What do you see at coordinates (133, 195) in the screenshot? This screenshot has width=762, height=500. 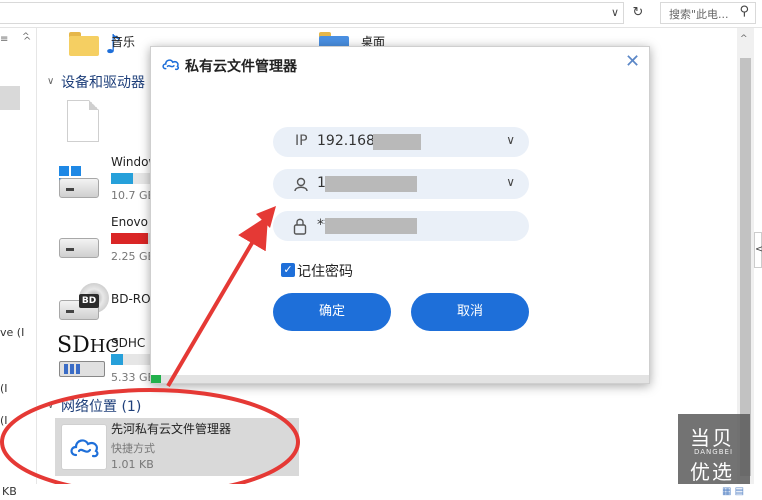 I see `drive-free-space: 10.7 GB` at bounding box center [133, 195].